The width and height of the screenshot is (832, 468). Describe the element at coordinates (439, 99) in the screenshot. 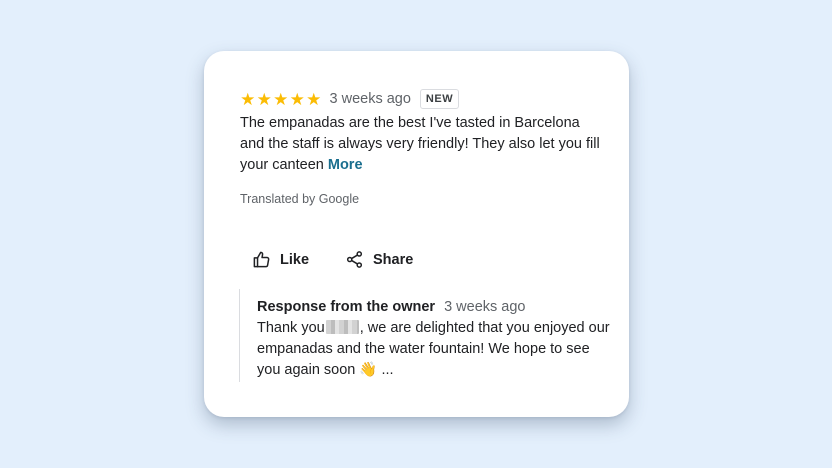

I see `new-badge: NEW` at that location.